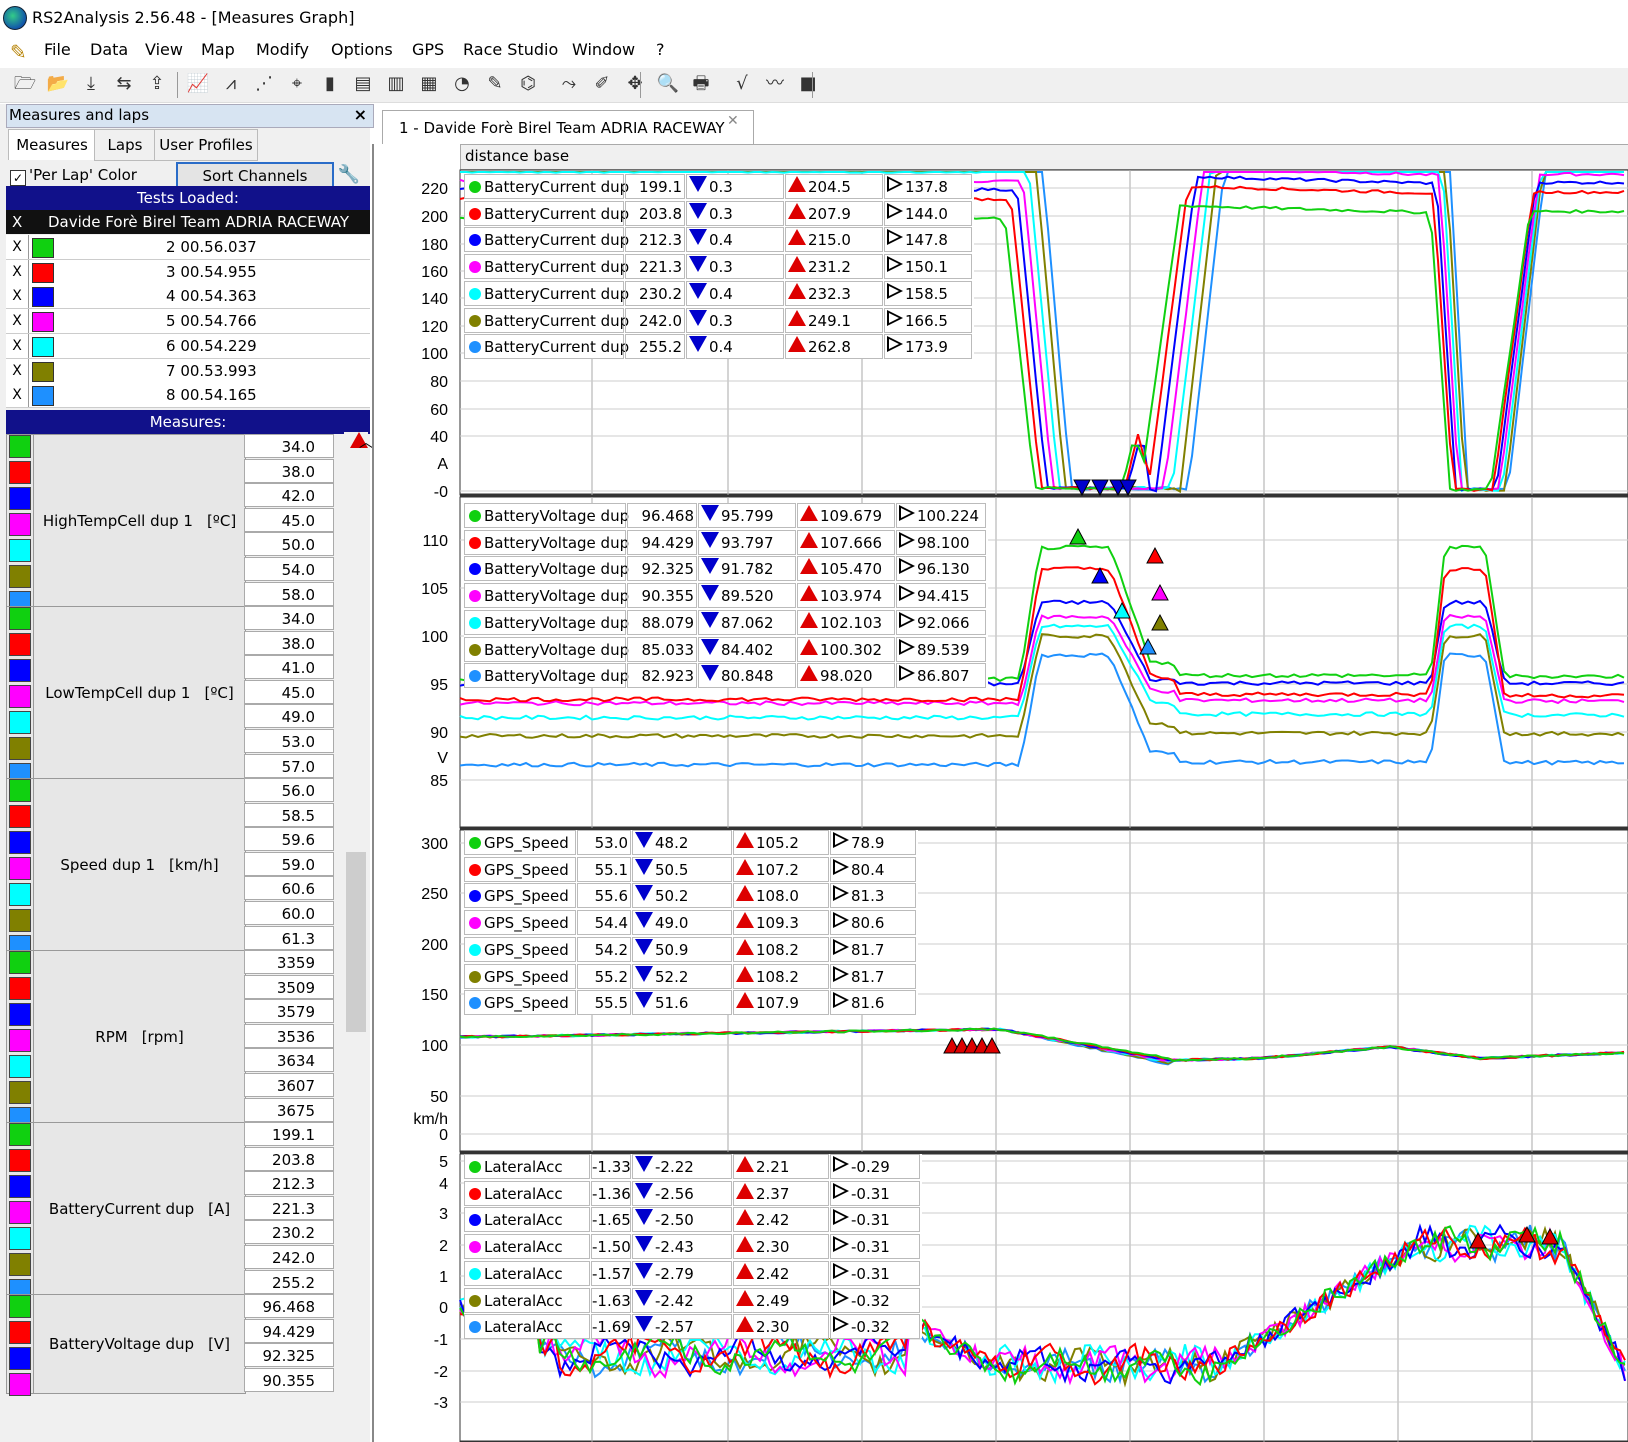  I want to click on legend-row: LateralAcc -1.57 -2.79 2.42 -0.31, so click(693, 1273).